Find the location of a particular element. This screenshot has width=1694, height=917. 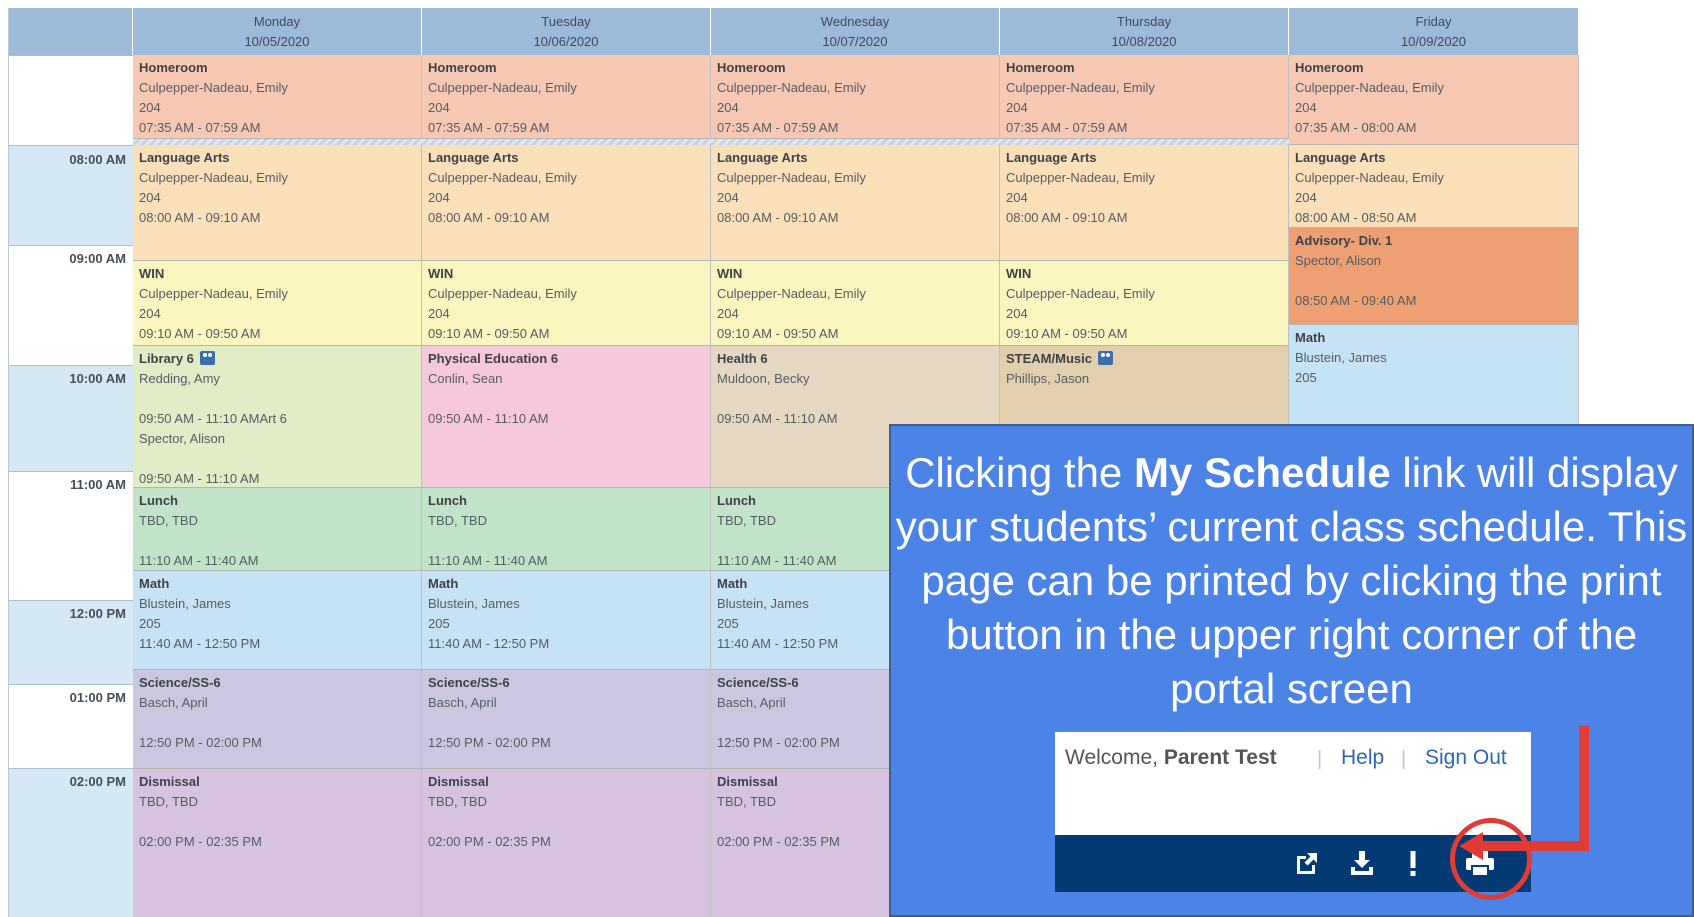

class-teacher: Spector, Alison is located at coordinates (1338, 260).